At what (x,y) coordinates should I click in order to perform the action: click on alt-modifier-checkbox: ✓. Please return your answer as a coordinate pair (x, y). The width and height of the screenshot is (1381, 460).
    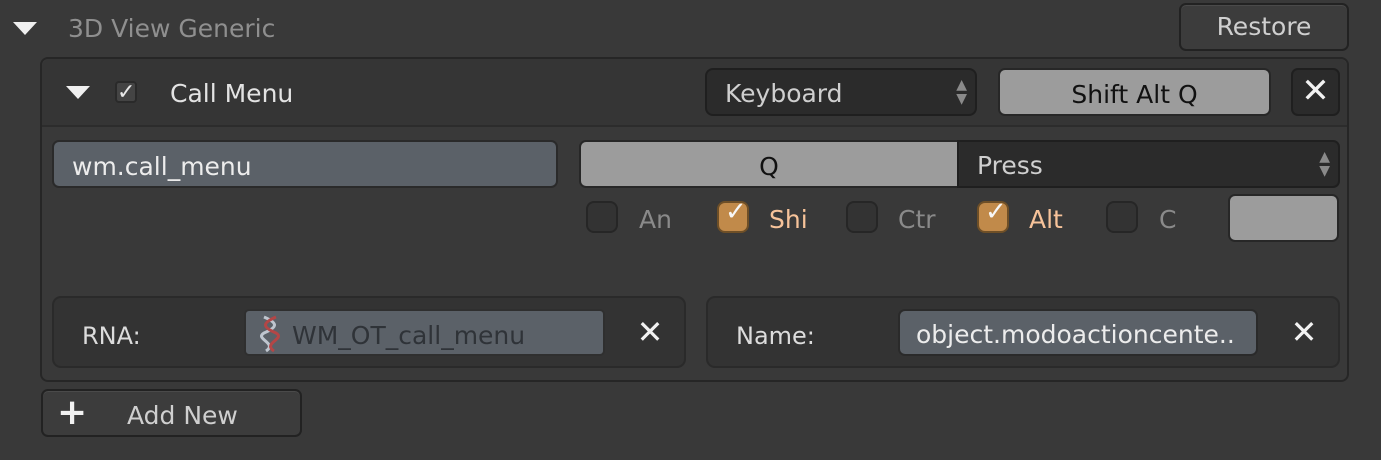
    Looking at the image, I should click on (993, 215).